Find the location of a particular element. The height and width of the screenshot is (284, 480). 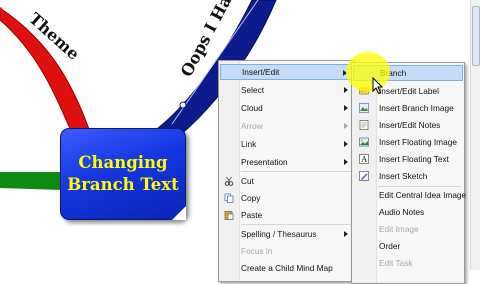

branch-image-icon is located at coordinates (364, 108).